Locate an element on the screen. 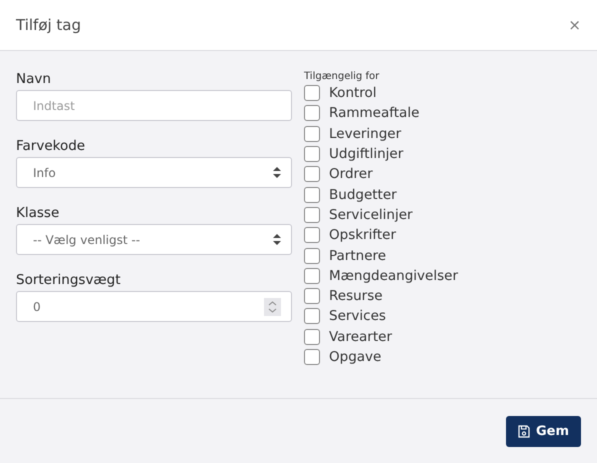  checkbox-label: Leveringer is located at coordinates (365, 134).